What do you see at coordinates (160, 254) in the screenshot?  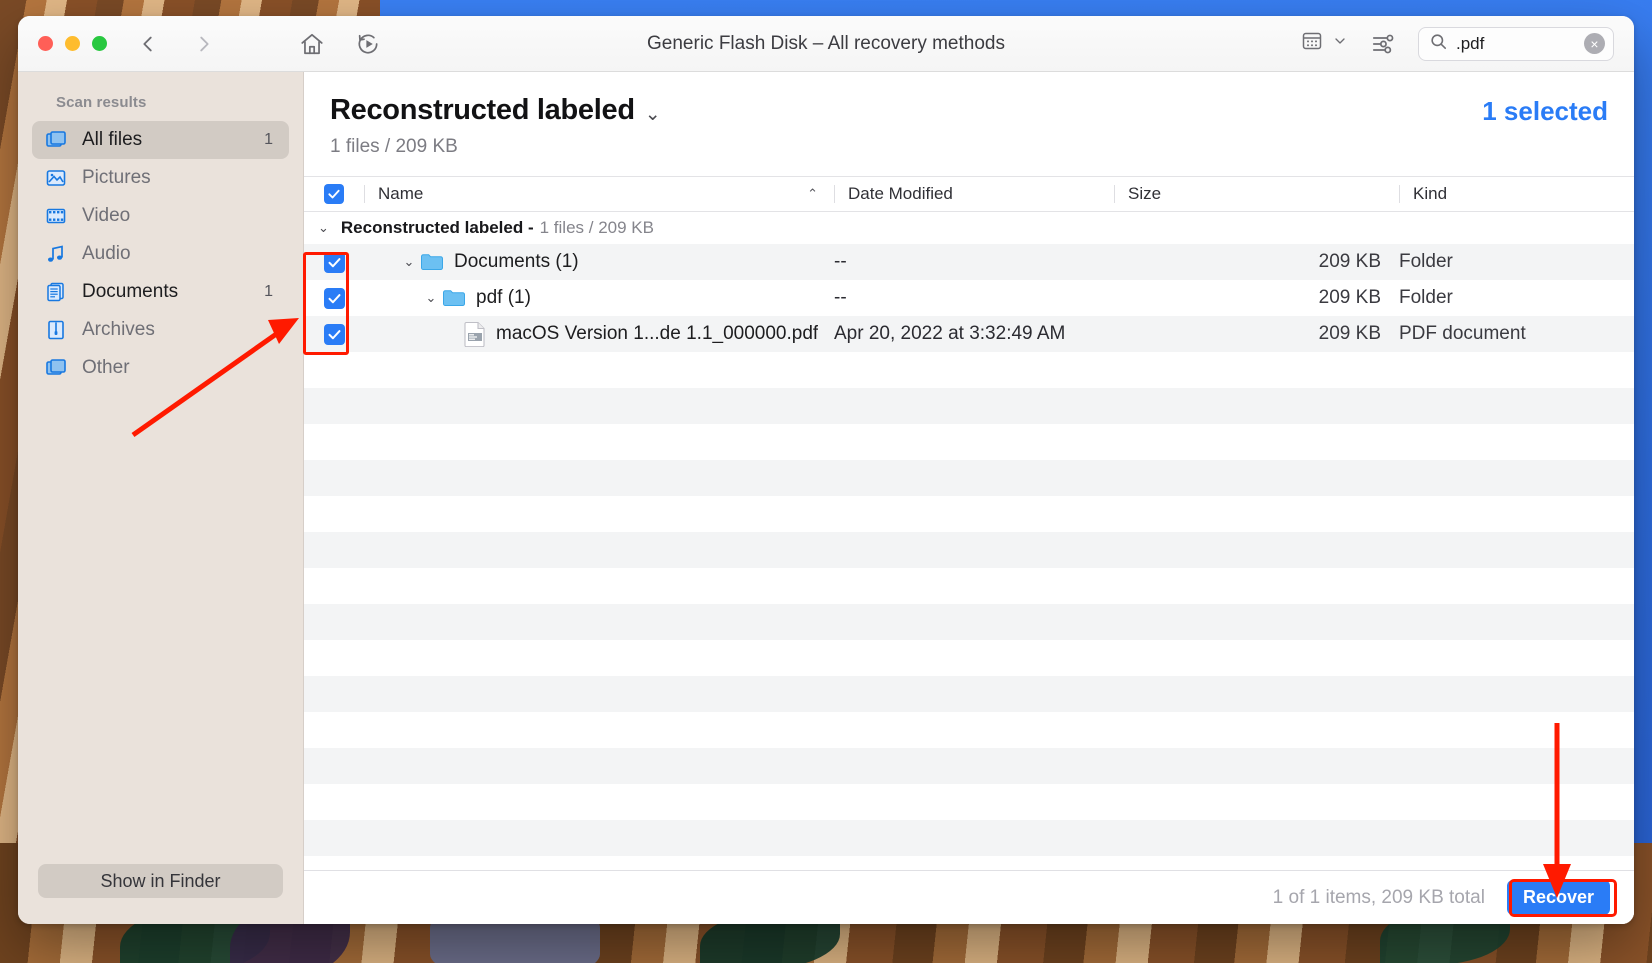 I see `sidebar-item-audio: Audio` at bounding box center [160, 254].